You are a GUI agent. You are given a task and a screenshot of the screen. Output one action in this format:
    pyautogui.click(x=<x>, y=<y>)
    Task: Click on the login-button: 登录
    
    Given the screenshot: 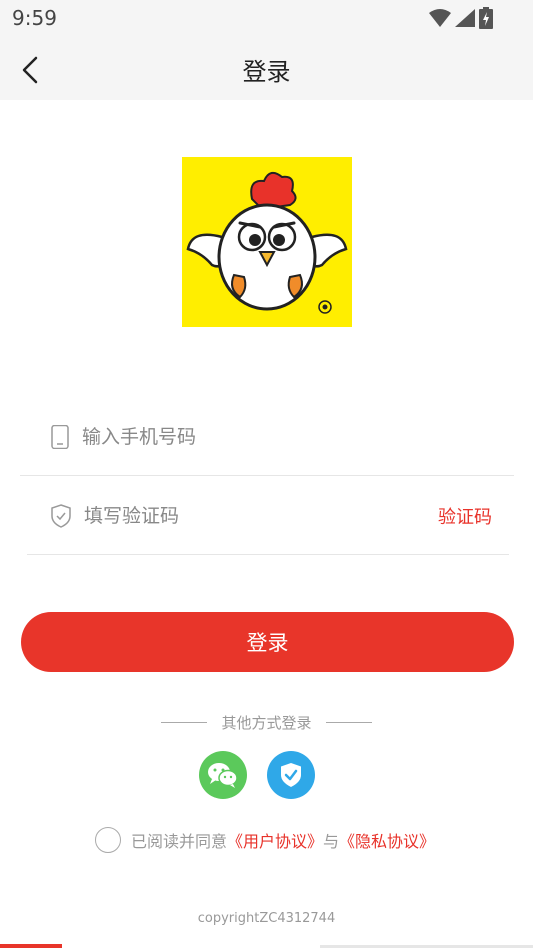 What is the action you would take?
    pyautogui.click(x=267, y=642)
    